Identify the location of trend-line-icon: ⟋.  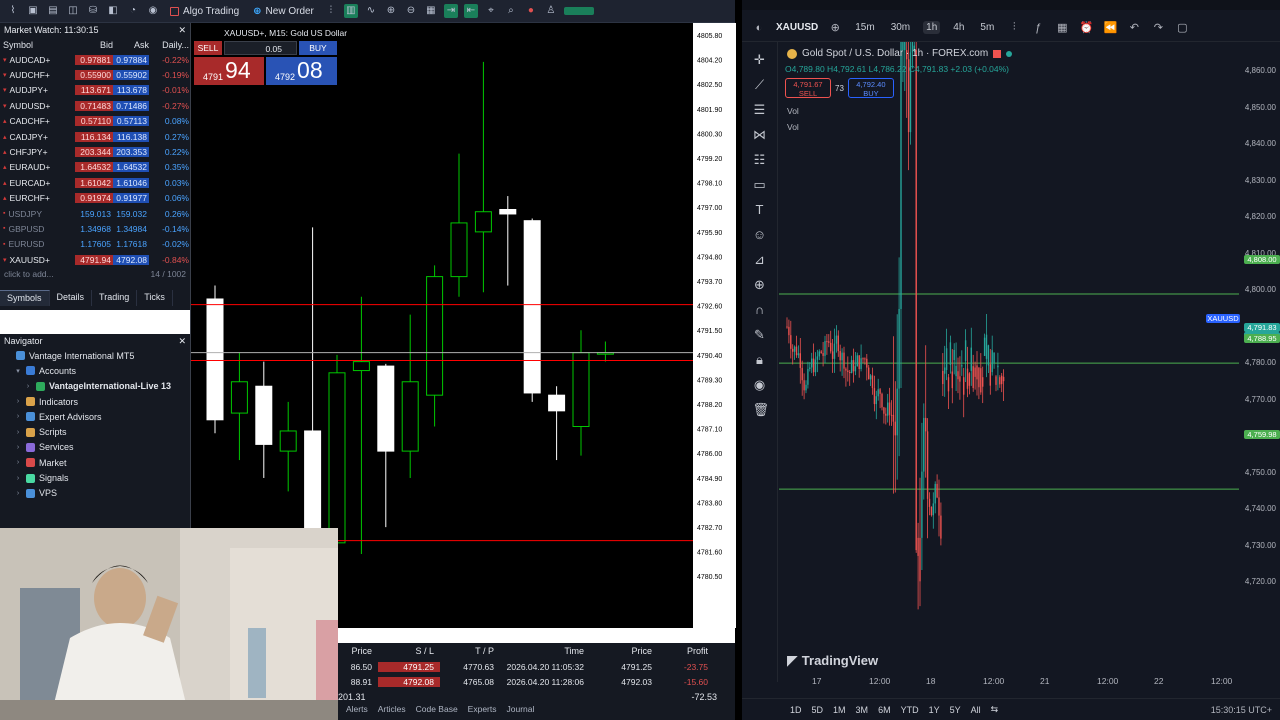
(760, 85).